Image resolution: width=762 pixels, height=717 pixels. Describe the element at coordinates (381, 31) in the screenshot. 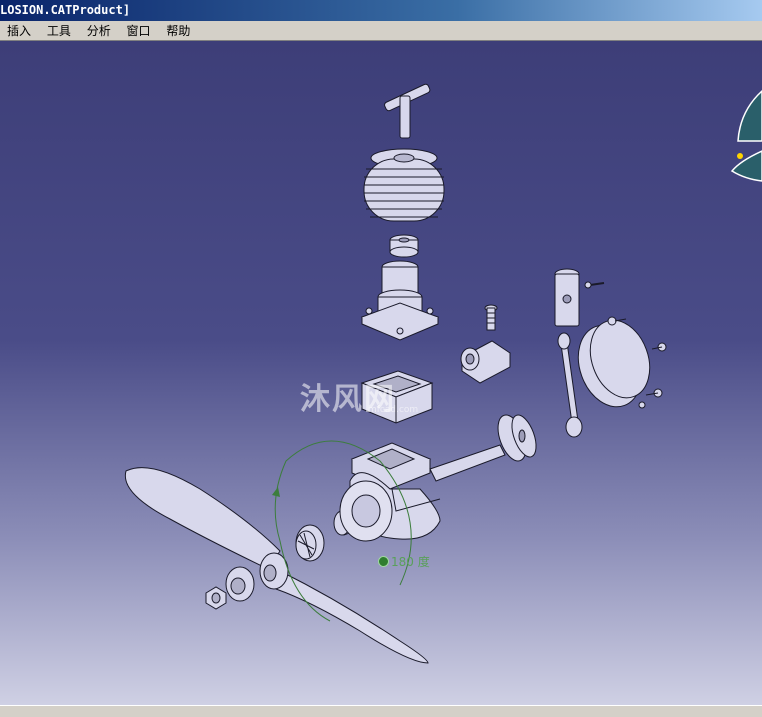

I see `menu-bar: 插入 工具 分析 窗口 帮助` at that location.